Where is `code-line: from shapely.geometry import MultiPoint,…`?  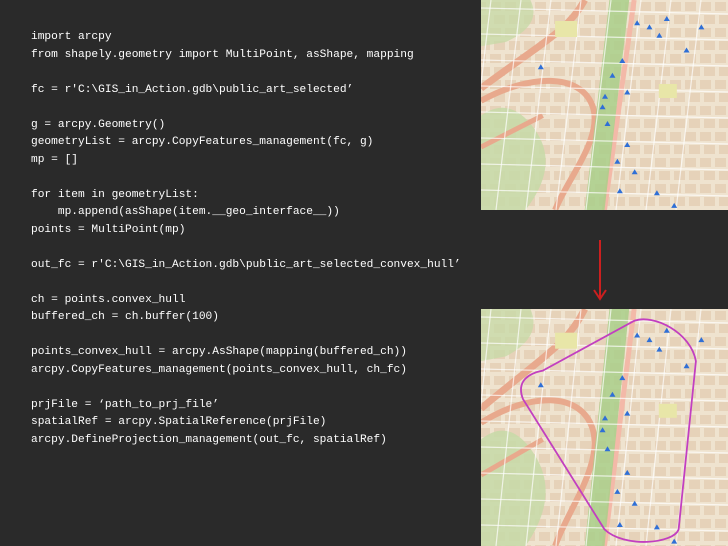 code-line: from shapely.geometry import MultiPoint,… is located at coordinates (222, 54).